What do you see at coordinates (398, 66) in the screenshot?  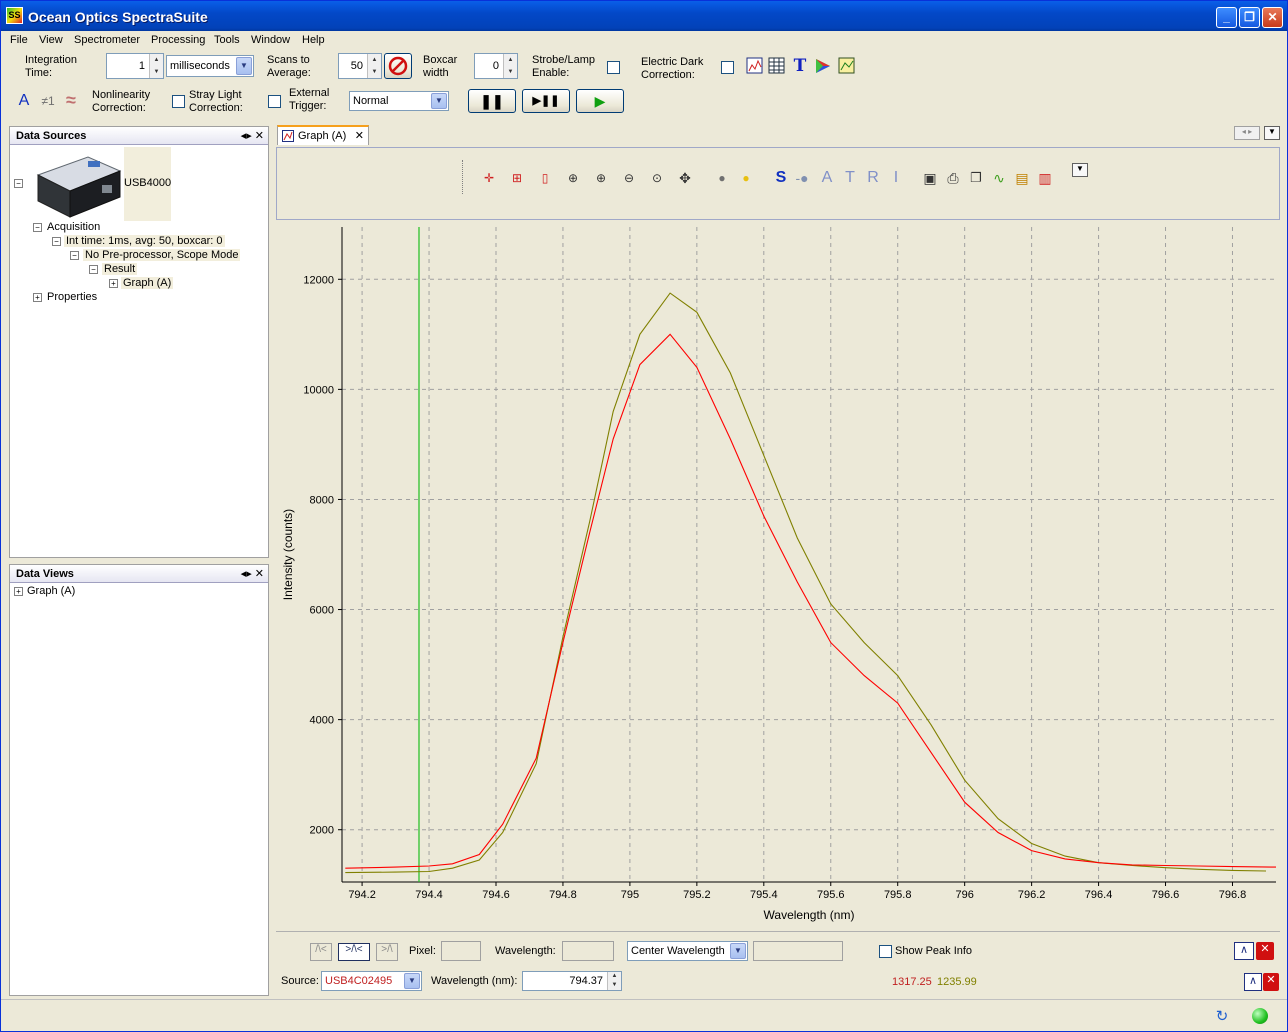 I see `stop-averaging-button` at bounding box center [398, 66].